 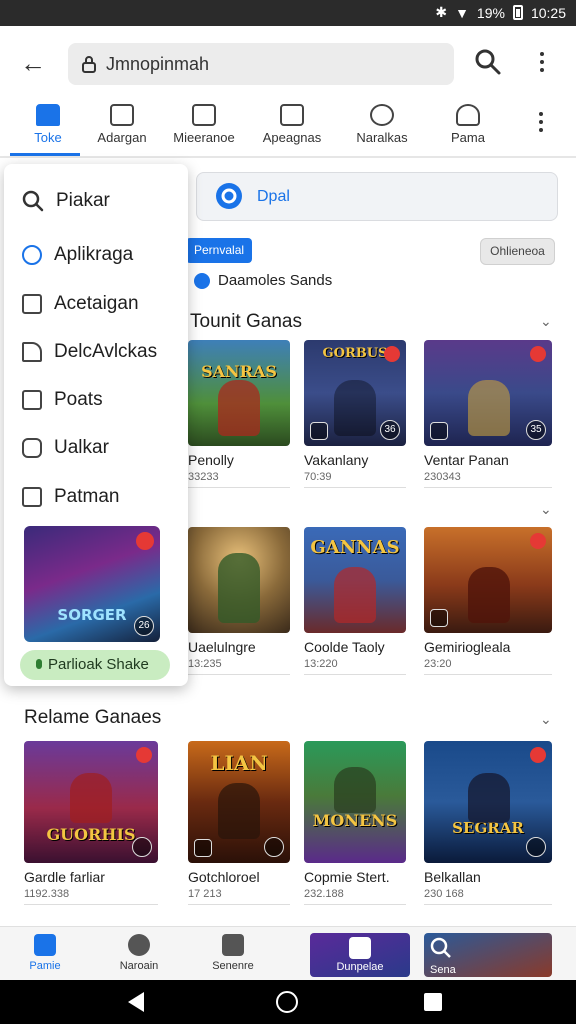 What do you see at coordinates (274, 847) in the screenshot?
I see `info-badge-icon` at bounding box center [274, 847].